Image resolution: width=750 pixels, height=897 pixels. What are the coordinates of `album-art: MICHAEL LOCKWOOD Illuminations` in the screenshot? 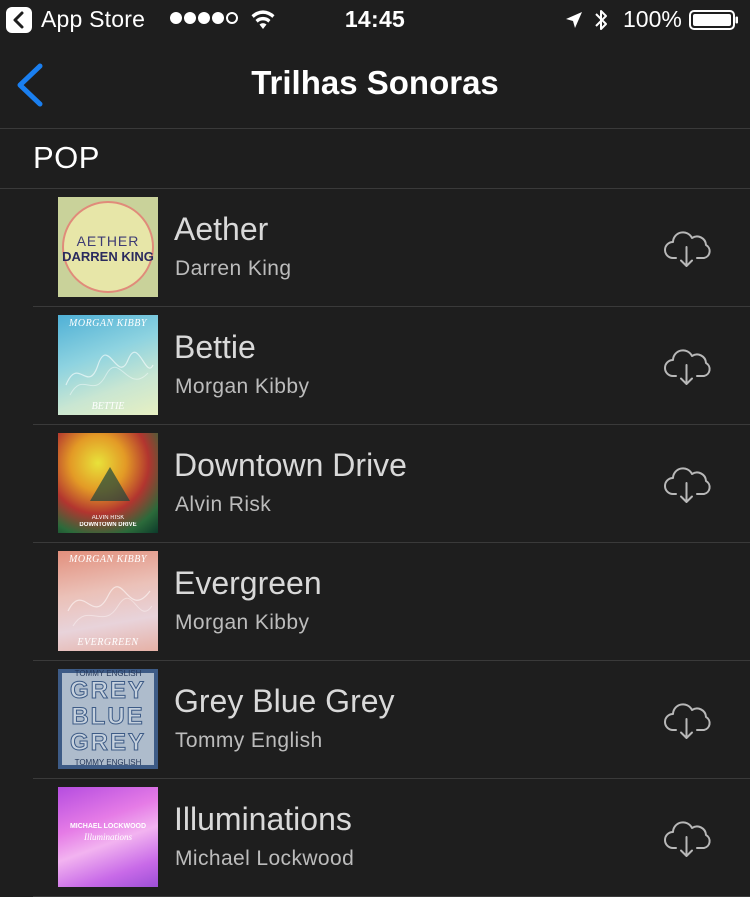 It's located at (108, 837).